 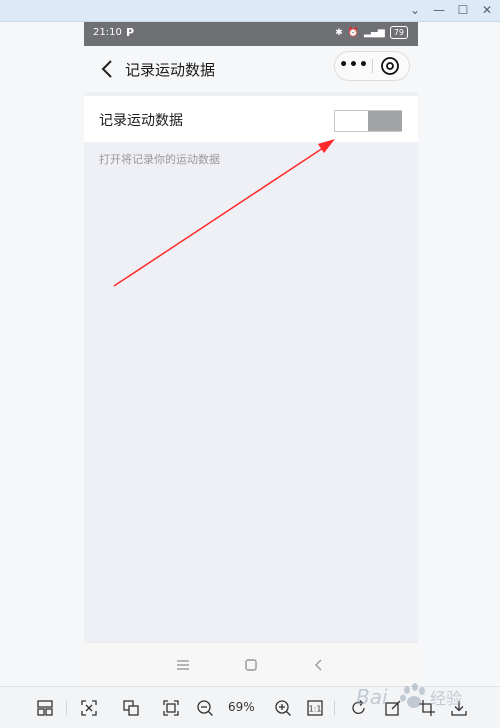 What do you see at coordinates (170, 70) in the screenshot?
I see `page-title: 记录运动数据` at bounding box center [170, 70].